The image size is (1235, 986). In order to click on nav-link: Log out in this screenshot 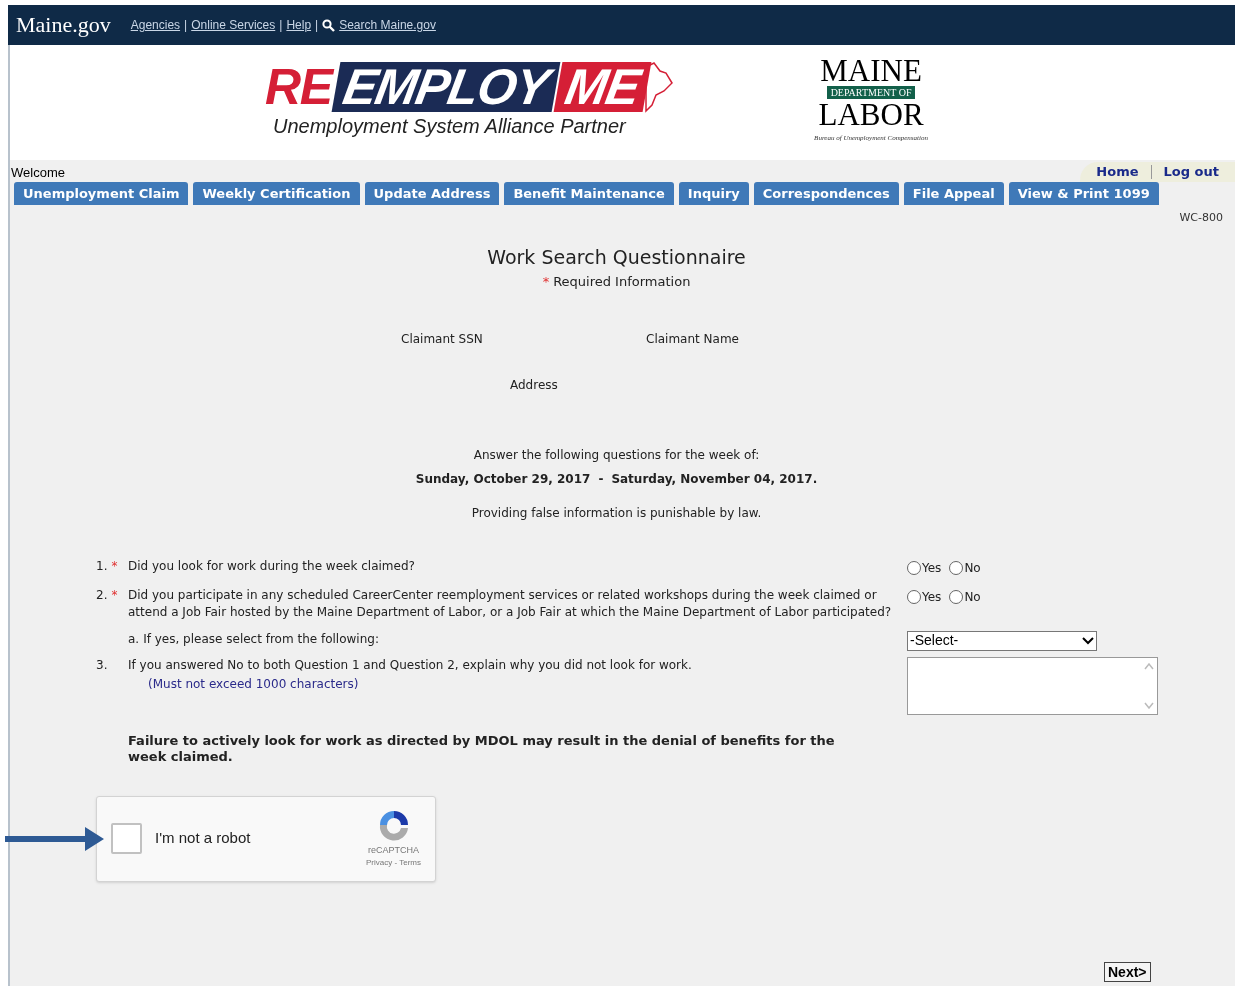, I will do `click(1191, 172)`.